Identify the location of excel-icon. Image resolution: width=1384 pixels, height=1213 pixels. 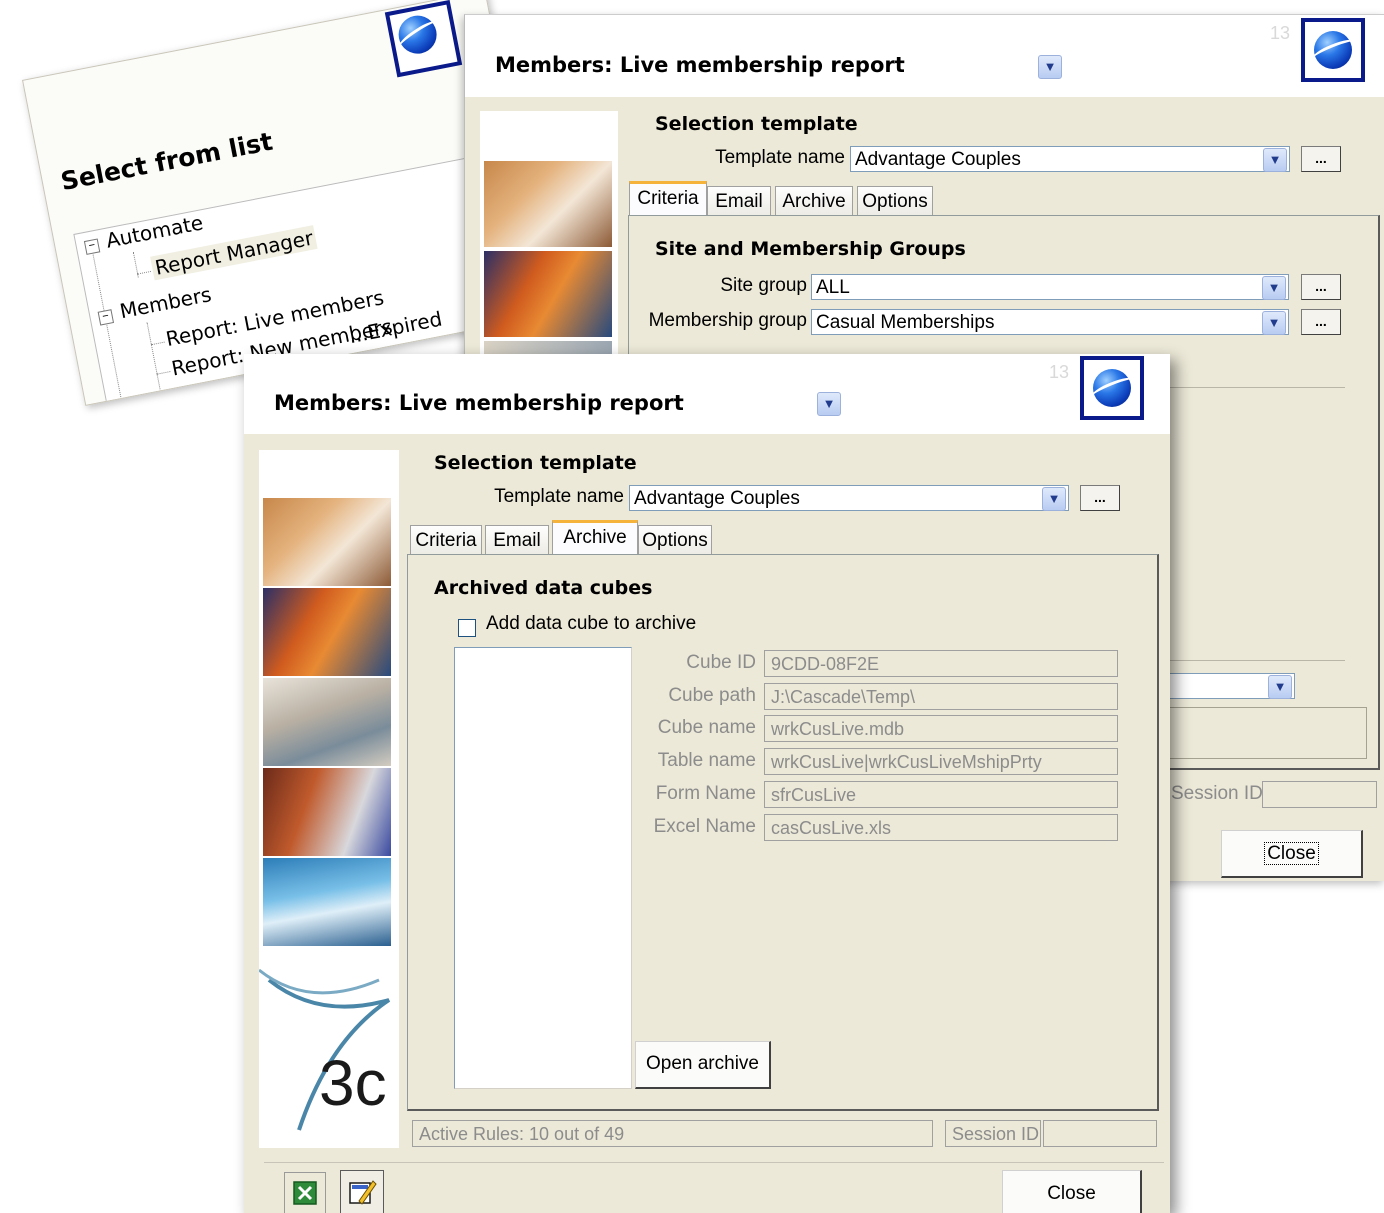
(305, 1193).